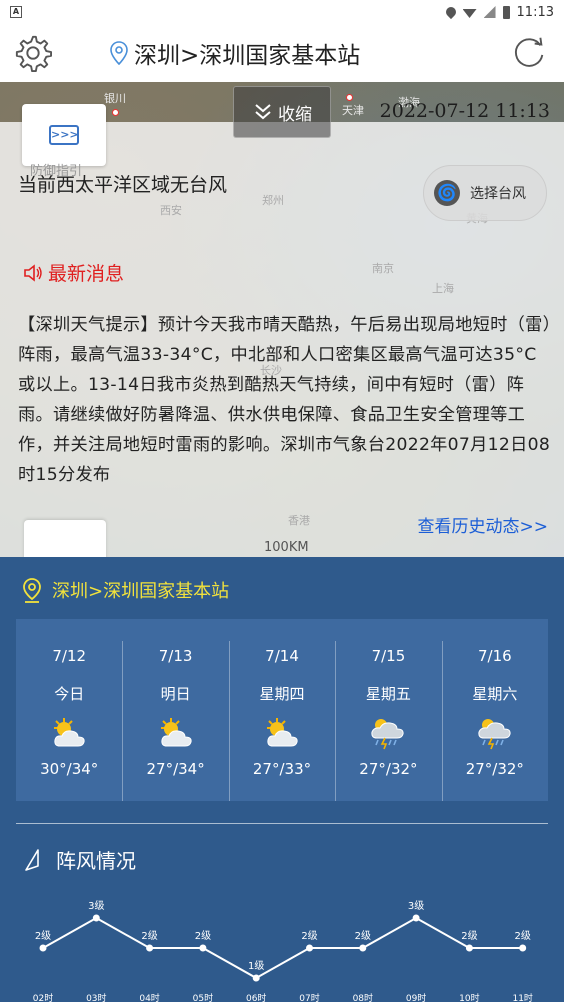 The image size is (564, 1002). Describe the element at coordinates (483, 524) in the screenshot. I see `history-link: 查看历史动态>>` at that location.